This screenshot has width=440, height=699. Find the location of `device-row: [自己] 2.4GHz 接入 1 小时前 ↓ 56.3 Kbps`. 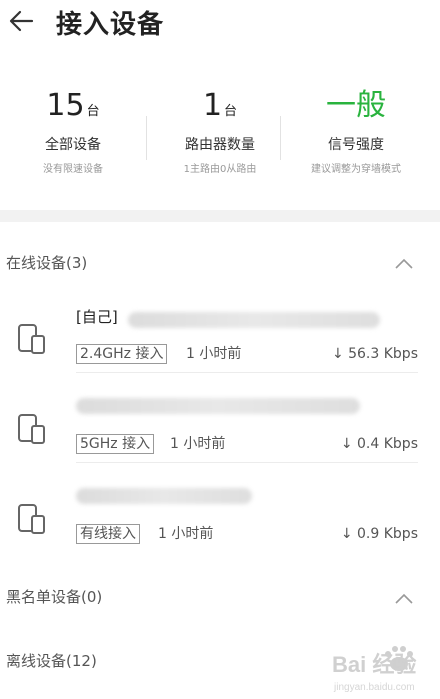

device-row: [自己] 2.4GHz 接入 1 小时前 ↓ 56.3 Kbps is located at coordinates (220, 347).